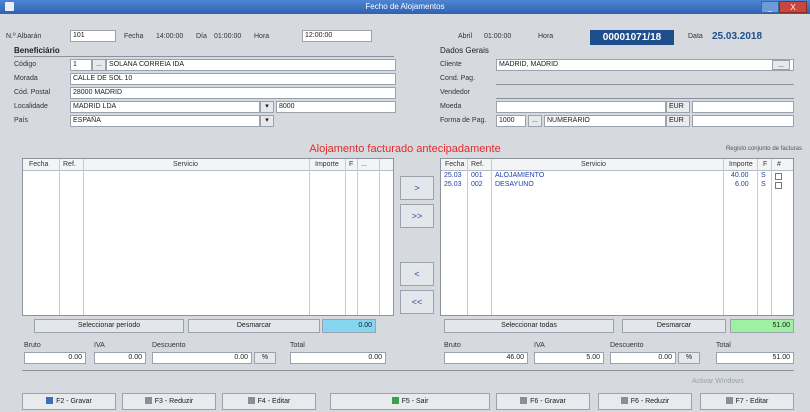  Describe the element at coordinates (254, 326) in the screenshot. I see `unmark-left-button: Desmarcar` at that location.